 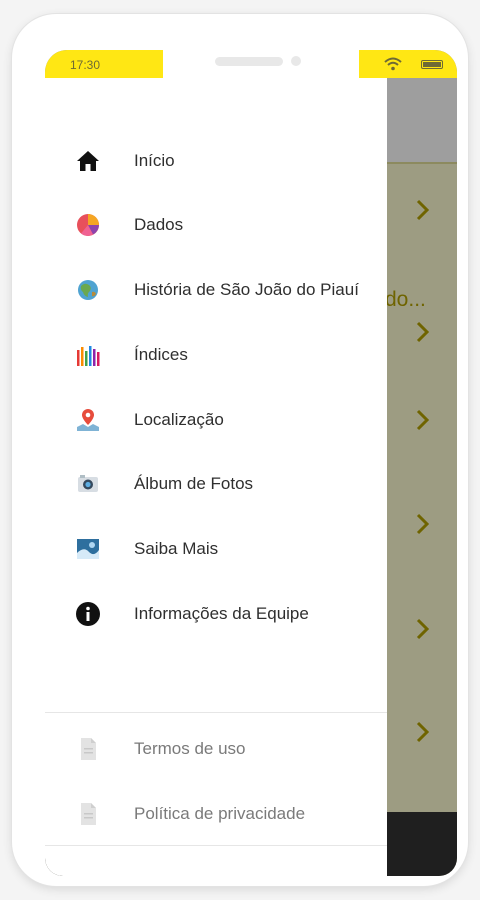 I want to click on drawer-item-label: Saiba Mais, so click(x=176, y=548).